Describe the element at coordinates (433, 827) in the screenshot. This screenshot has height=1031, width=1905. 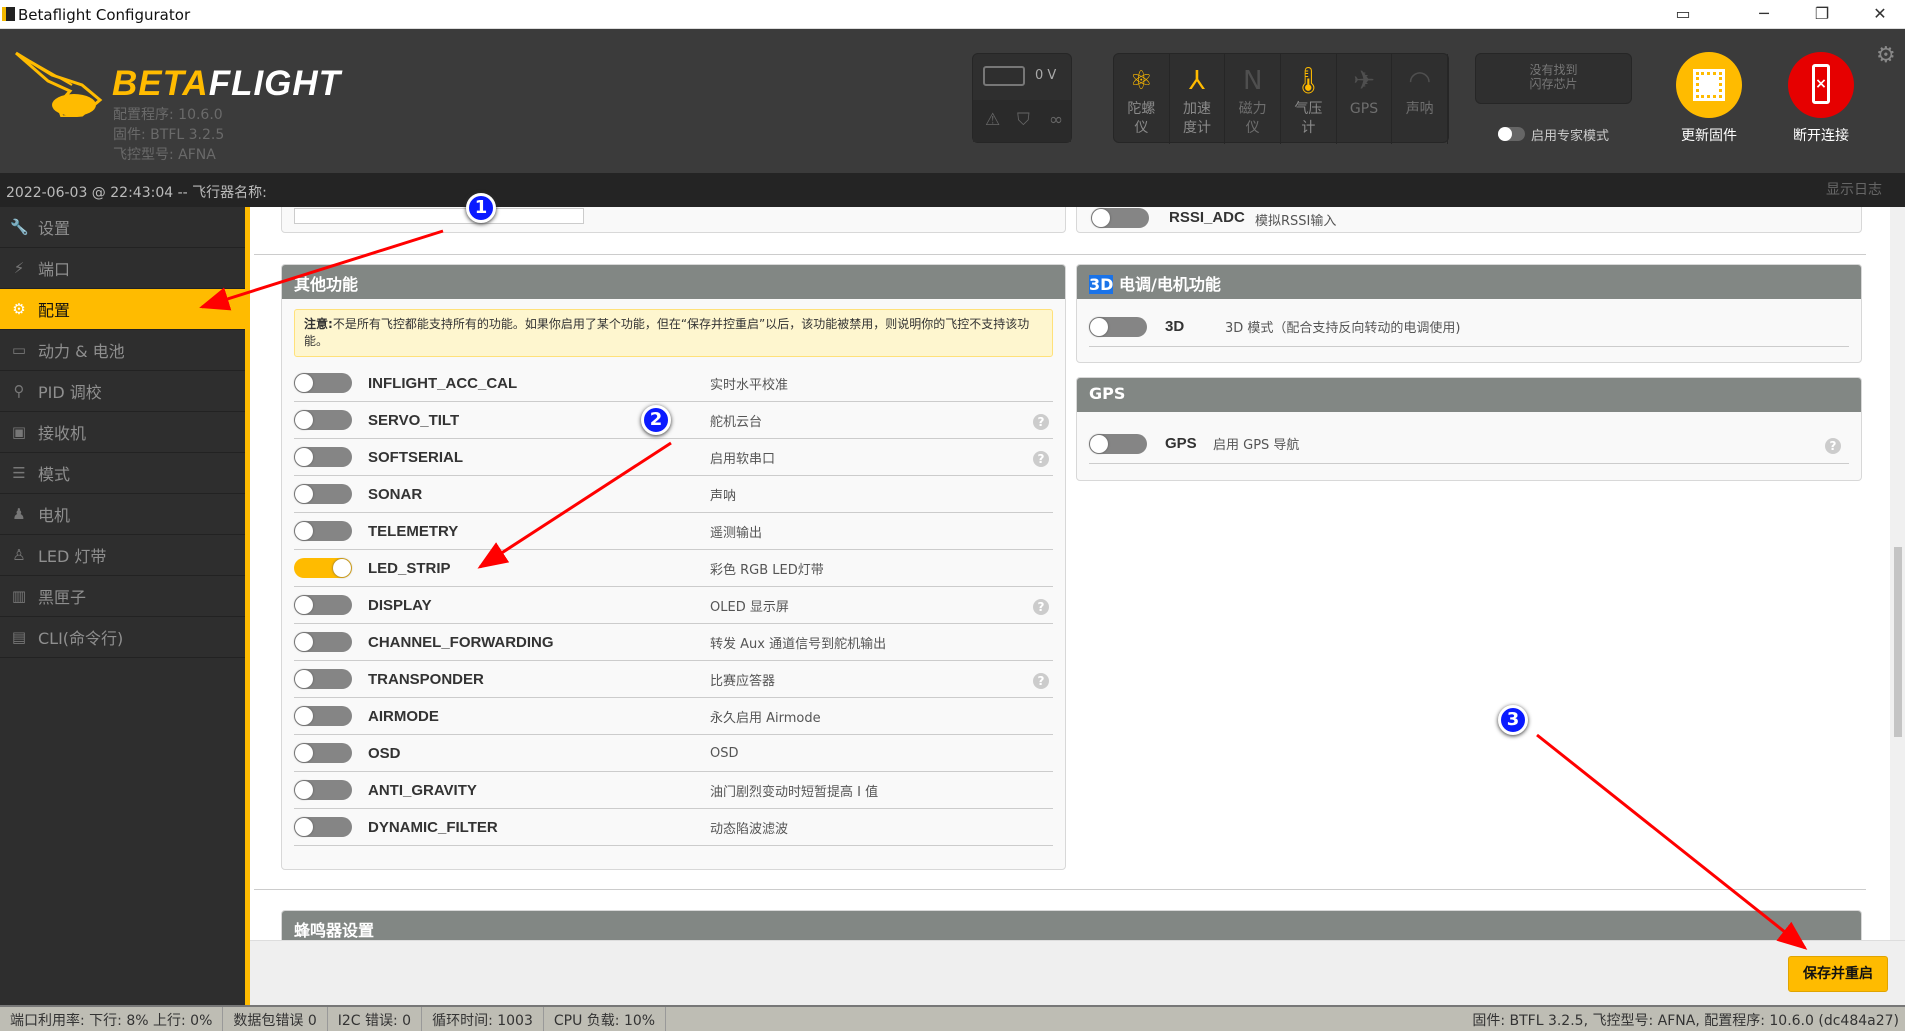
I see `feature-name: DYNAMIC_FILTER` at that location.